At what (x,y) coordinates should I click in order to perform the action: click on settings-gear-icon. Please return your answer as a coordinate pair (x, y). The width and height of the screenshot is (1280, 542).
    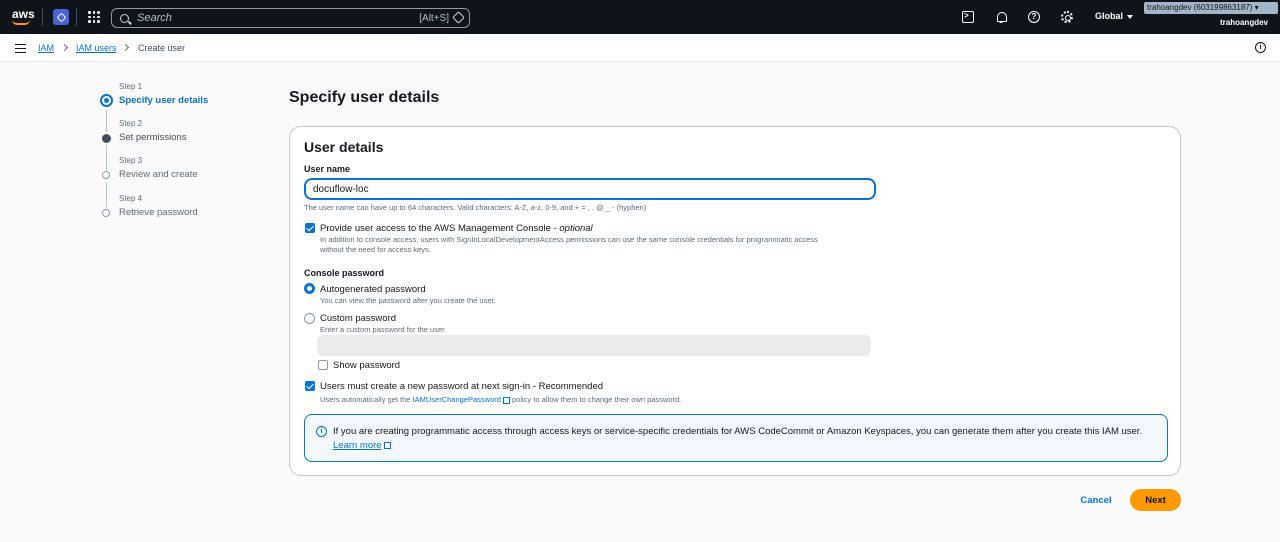
    Looking at the image, I should click on (1067, 17).